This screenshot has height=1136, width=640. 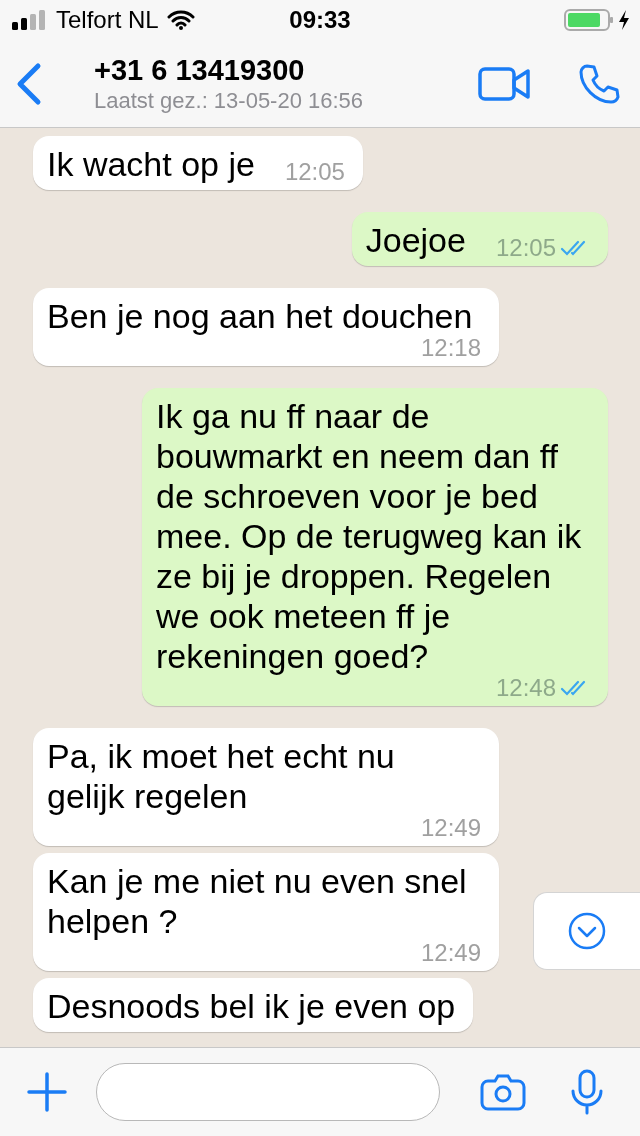 What do you see at coordinates (589, 20) in the screenshot?
I see `battery-icon` at bounding box center [589, 20].